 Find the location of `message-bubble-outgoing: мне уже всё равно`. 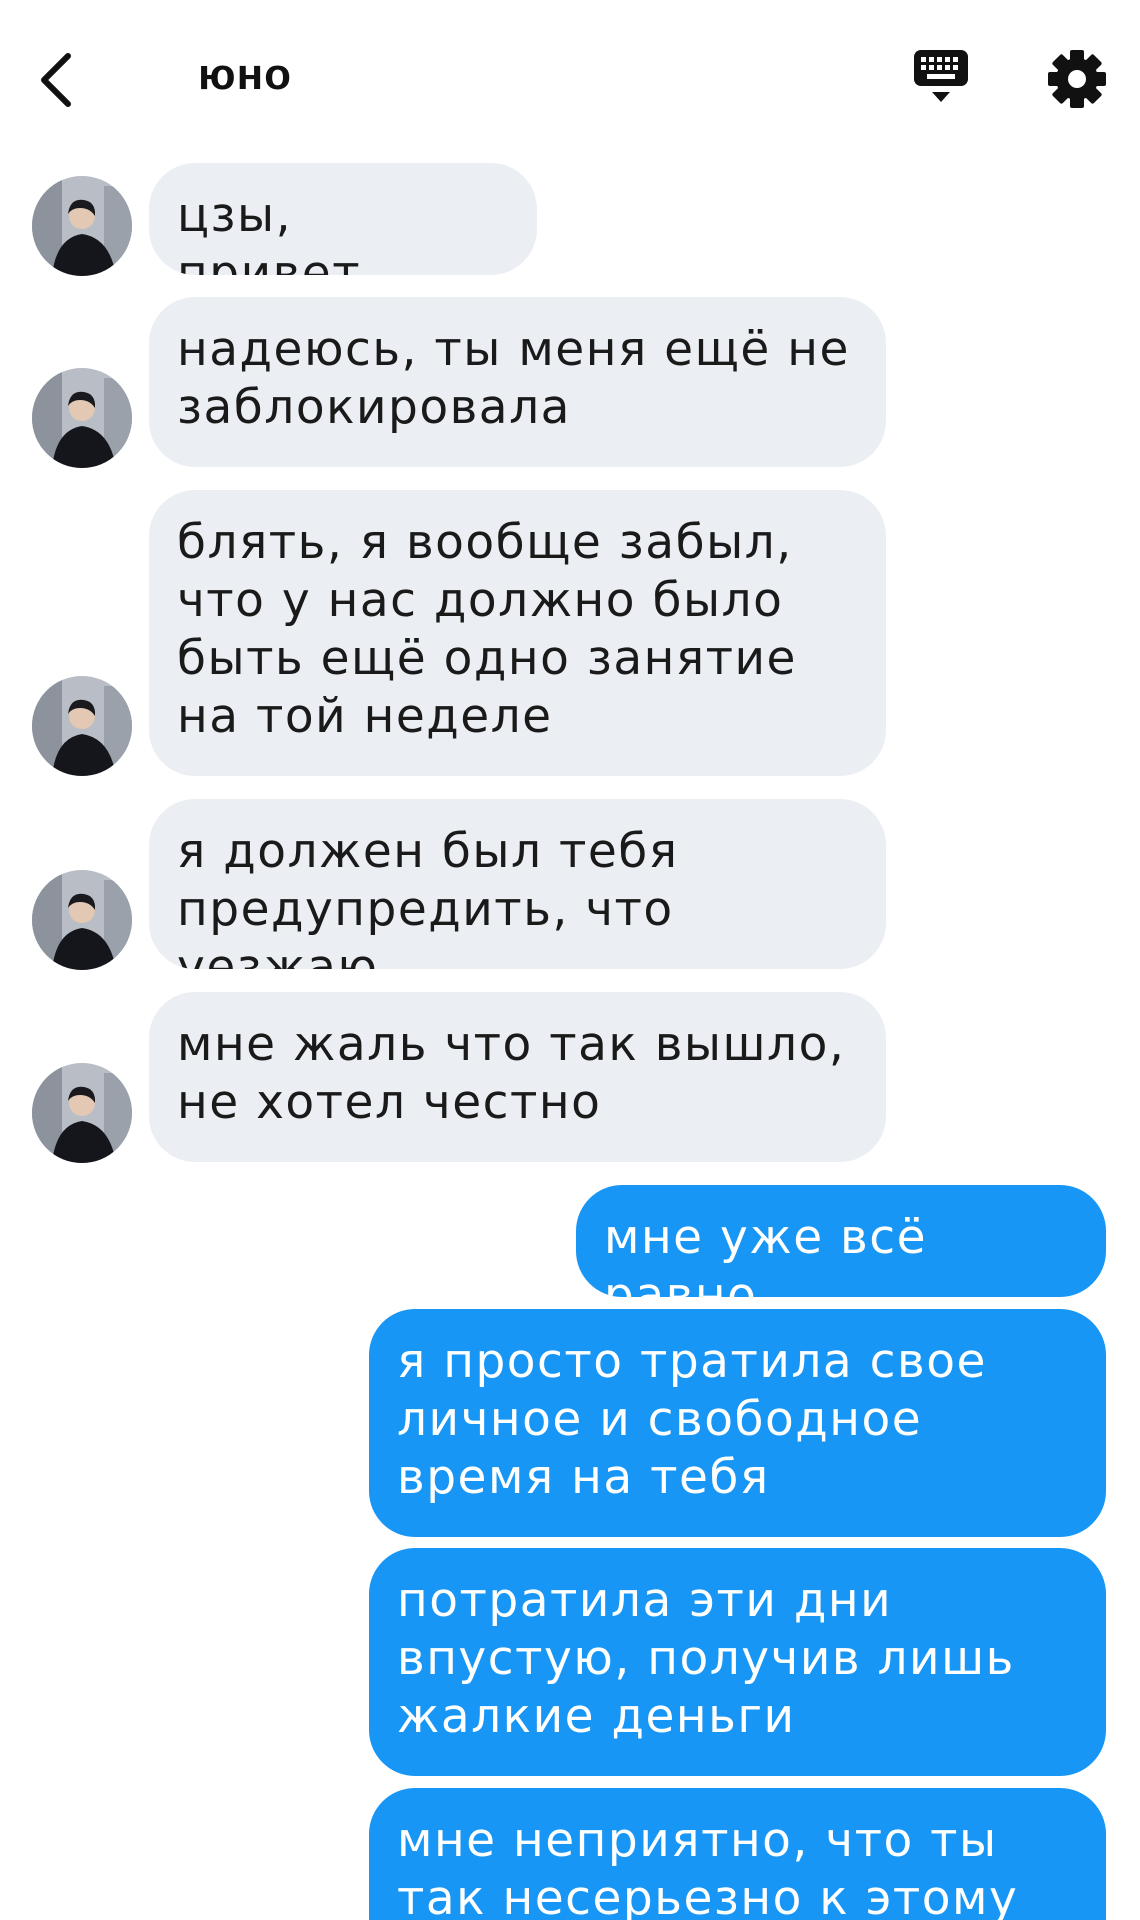

message-bubble-outgoing: мне уже всё равно is located at coordinates (841, 1241).